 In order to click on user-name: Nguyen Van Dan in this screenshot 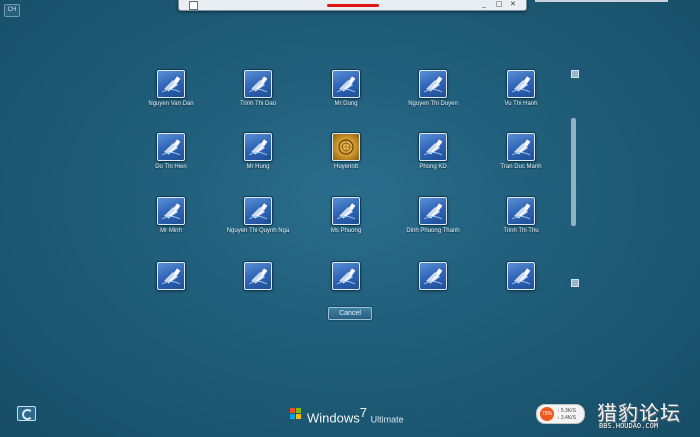, I will do `click(171, 104)`.